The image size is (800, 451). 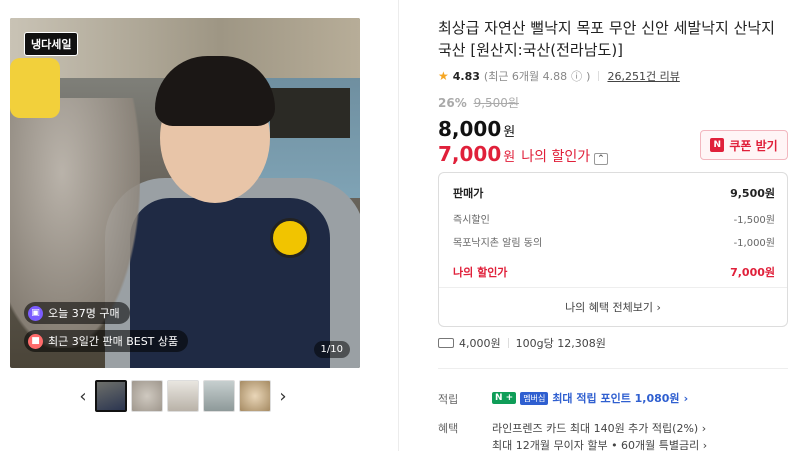 I want to click on breakdown-value: 7,000원, so click(x=752, y=272).